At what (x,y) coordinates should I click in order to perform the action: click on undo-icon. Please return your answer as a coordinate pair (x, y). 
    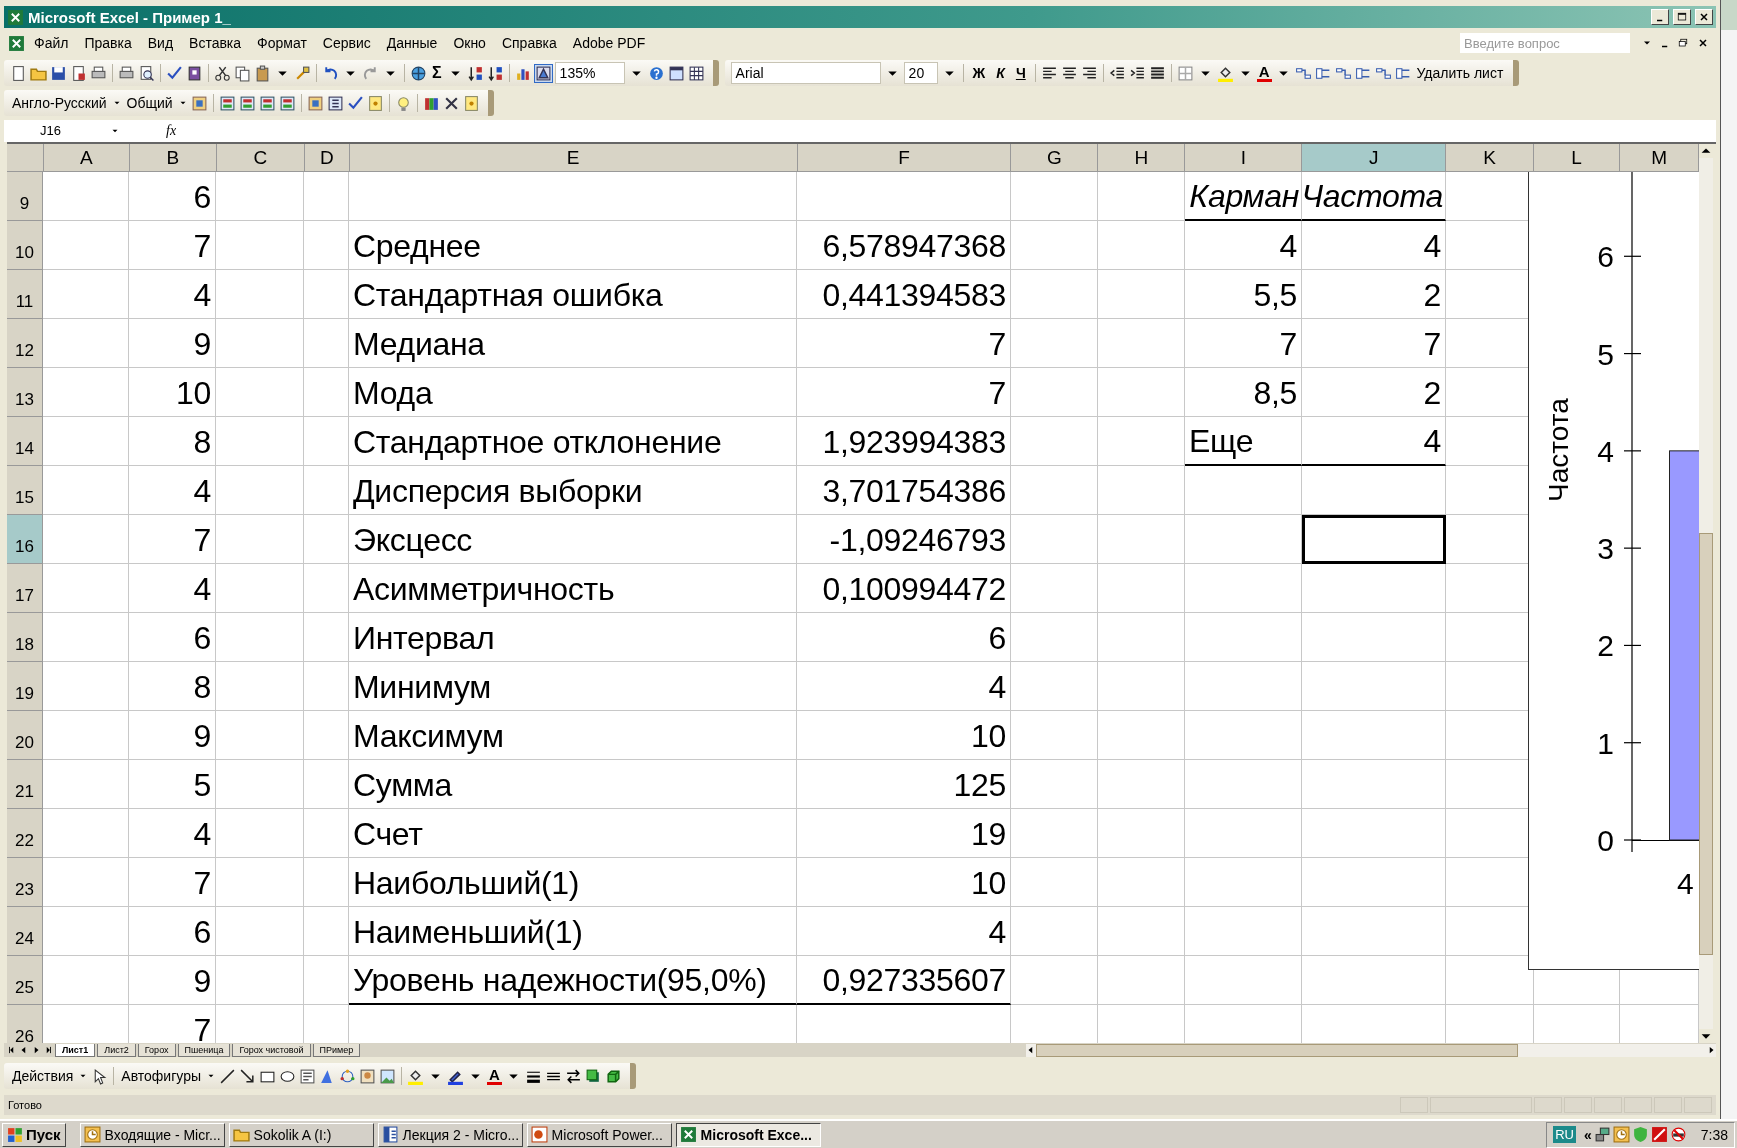
    Looking at the image, I should click on (330, 73).